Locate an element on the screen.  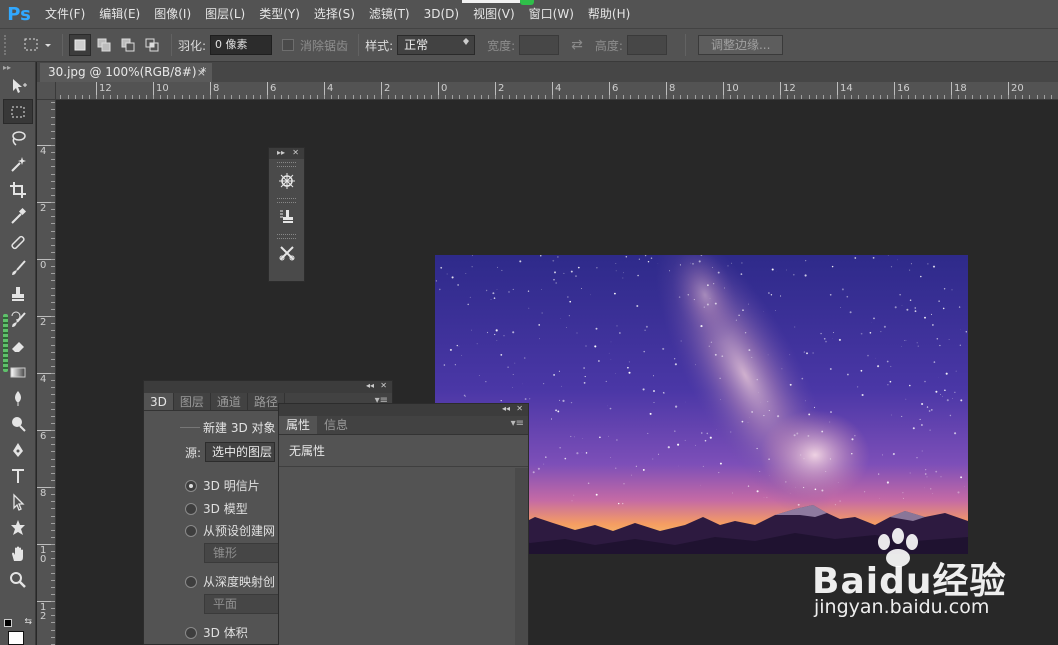
toolbox-collapse-icon: ▸▸ is located at coordinates (17, 67).